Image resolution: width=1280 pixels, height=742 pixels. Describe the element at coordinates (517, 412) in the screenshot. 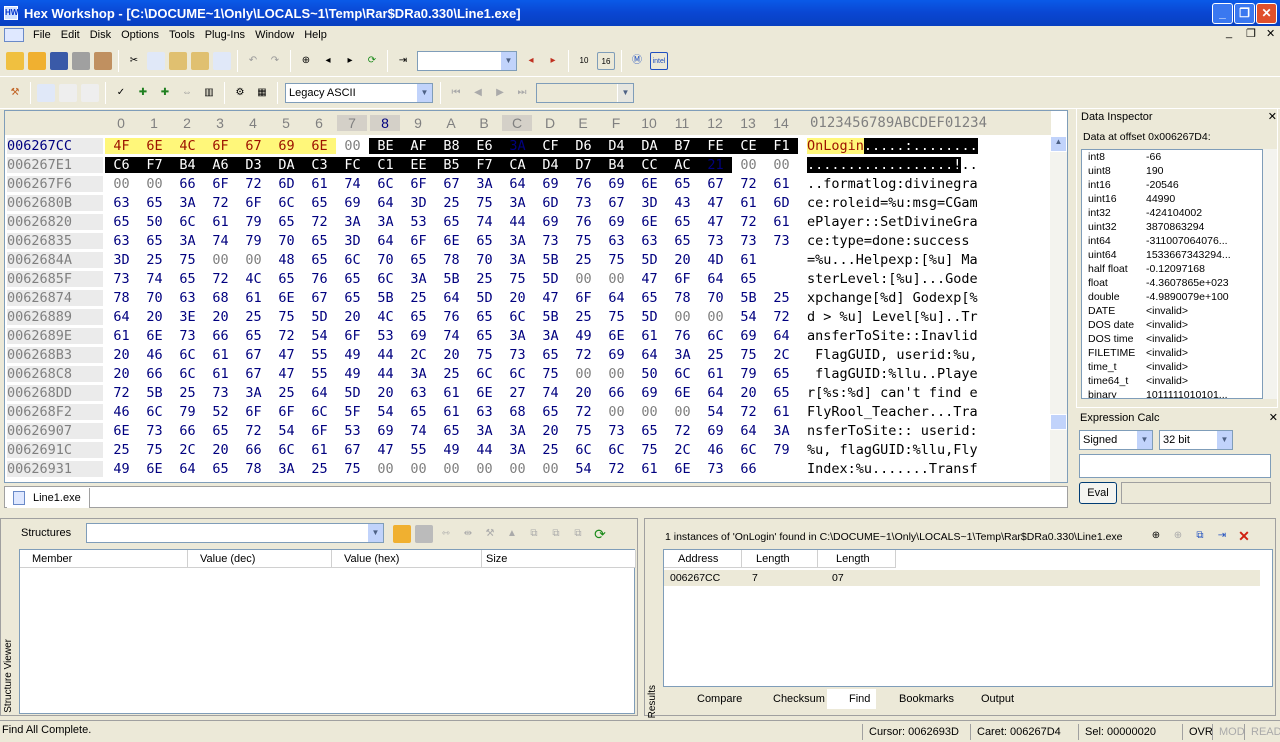

I see `hex-byte: 68` at that location.